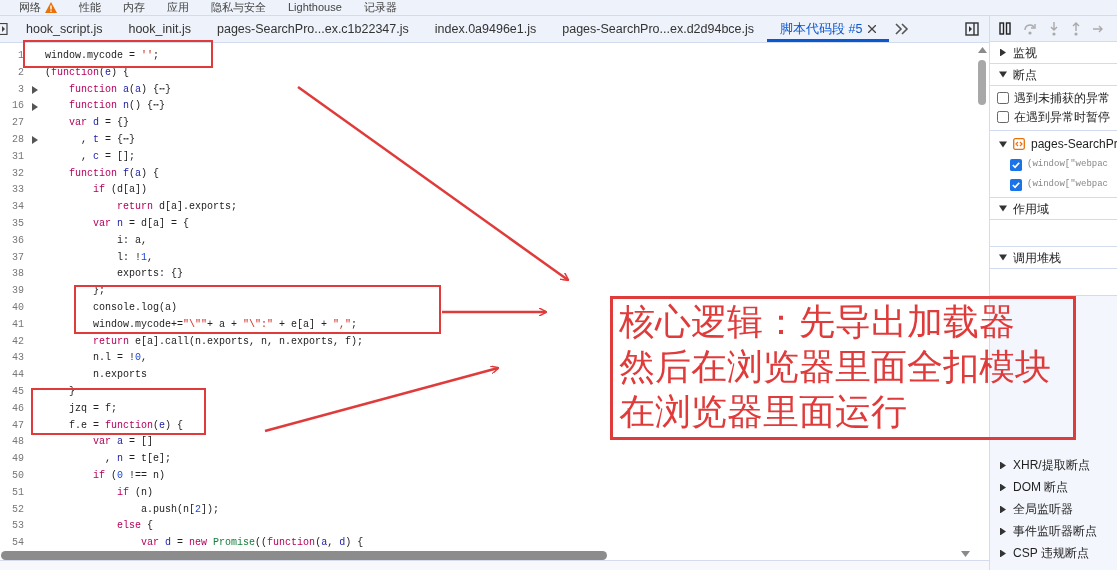  What do you see at coordinates (120, 89) in the screenshot?
I see `code-line: function a(a) {⋯}` at bounding box center [120, 89].